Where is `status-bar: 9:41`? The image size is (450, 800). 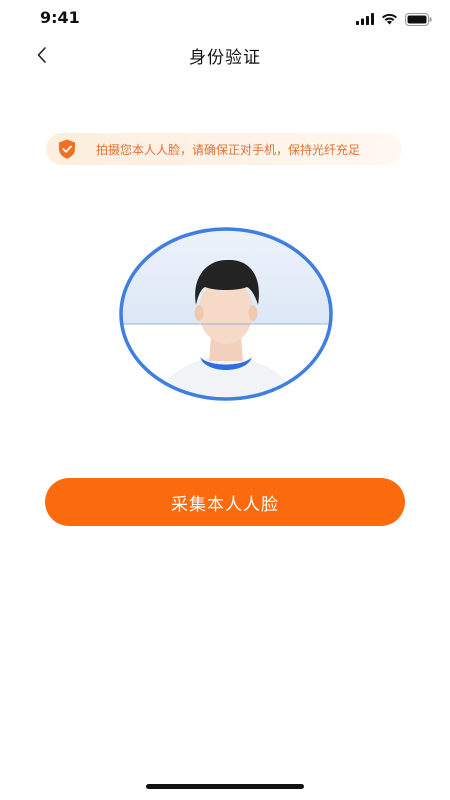 status-bar: 9:41 is located at coordinates (225, 19).